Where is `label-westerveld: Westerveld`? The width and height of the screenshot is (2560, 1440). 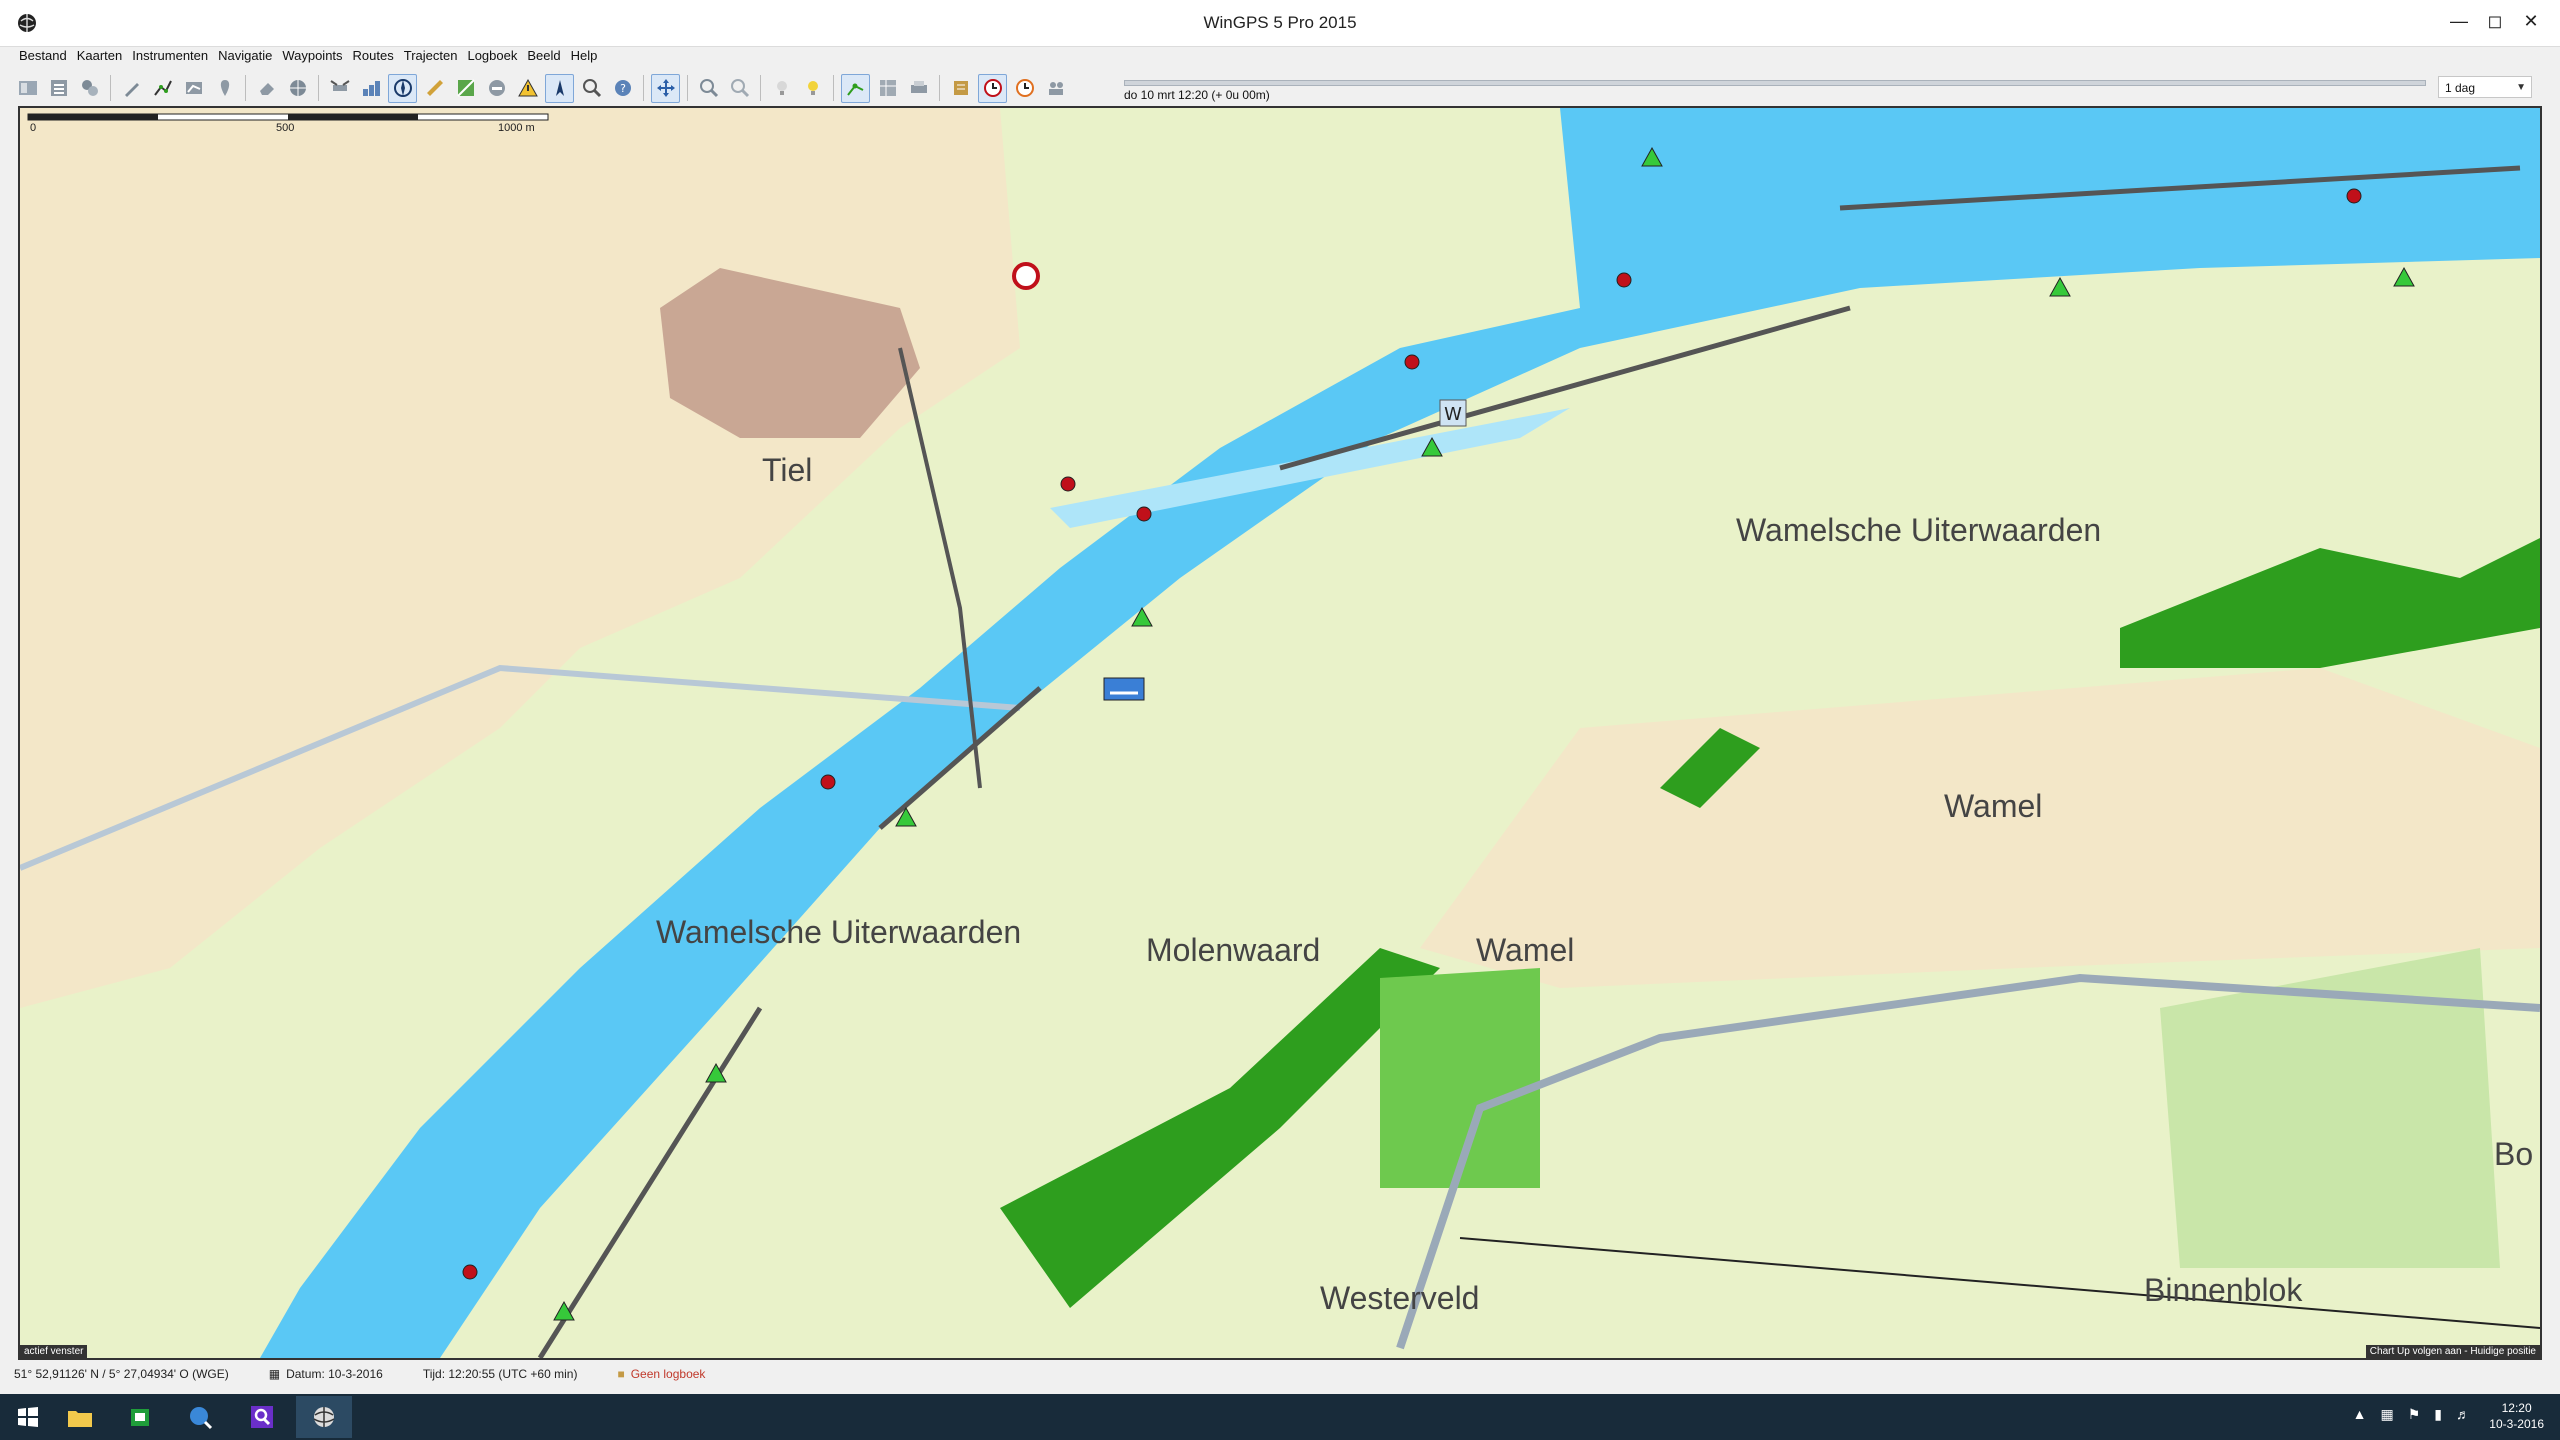
label-westerveld: Westerveld is located at coordinates (1400, 1298).